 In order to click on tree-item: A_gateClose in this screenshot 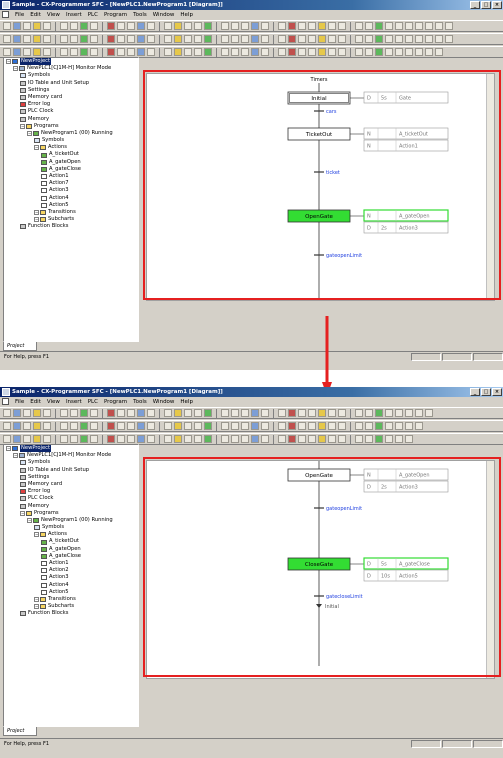, I will do `click(71, 556)`.